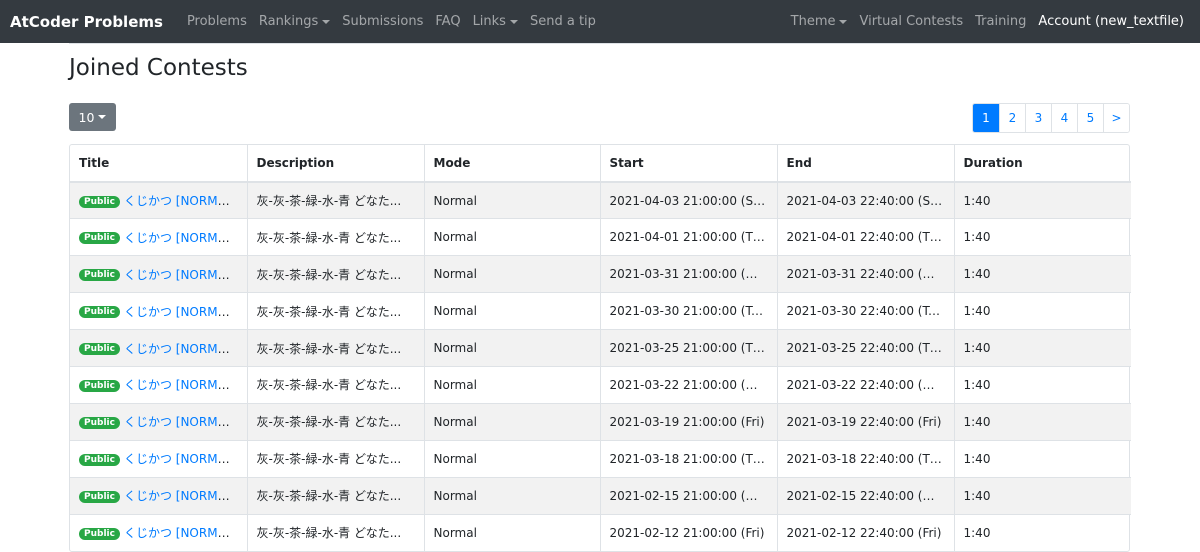  Describe the element at coordinates (865, 311) in the screenshot. I see `cell-end: 2021-03-30 22:40:00 (Tue)` at that location.